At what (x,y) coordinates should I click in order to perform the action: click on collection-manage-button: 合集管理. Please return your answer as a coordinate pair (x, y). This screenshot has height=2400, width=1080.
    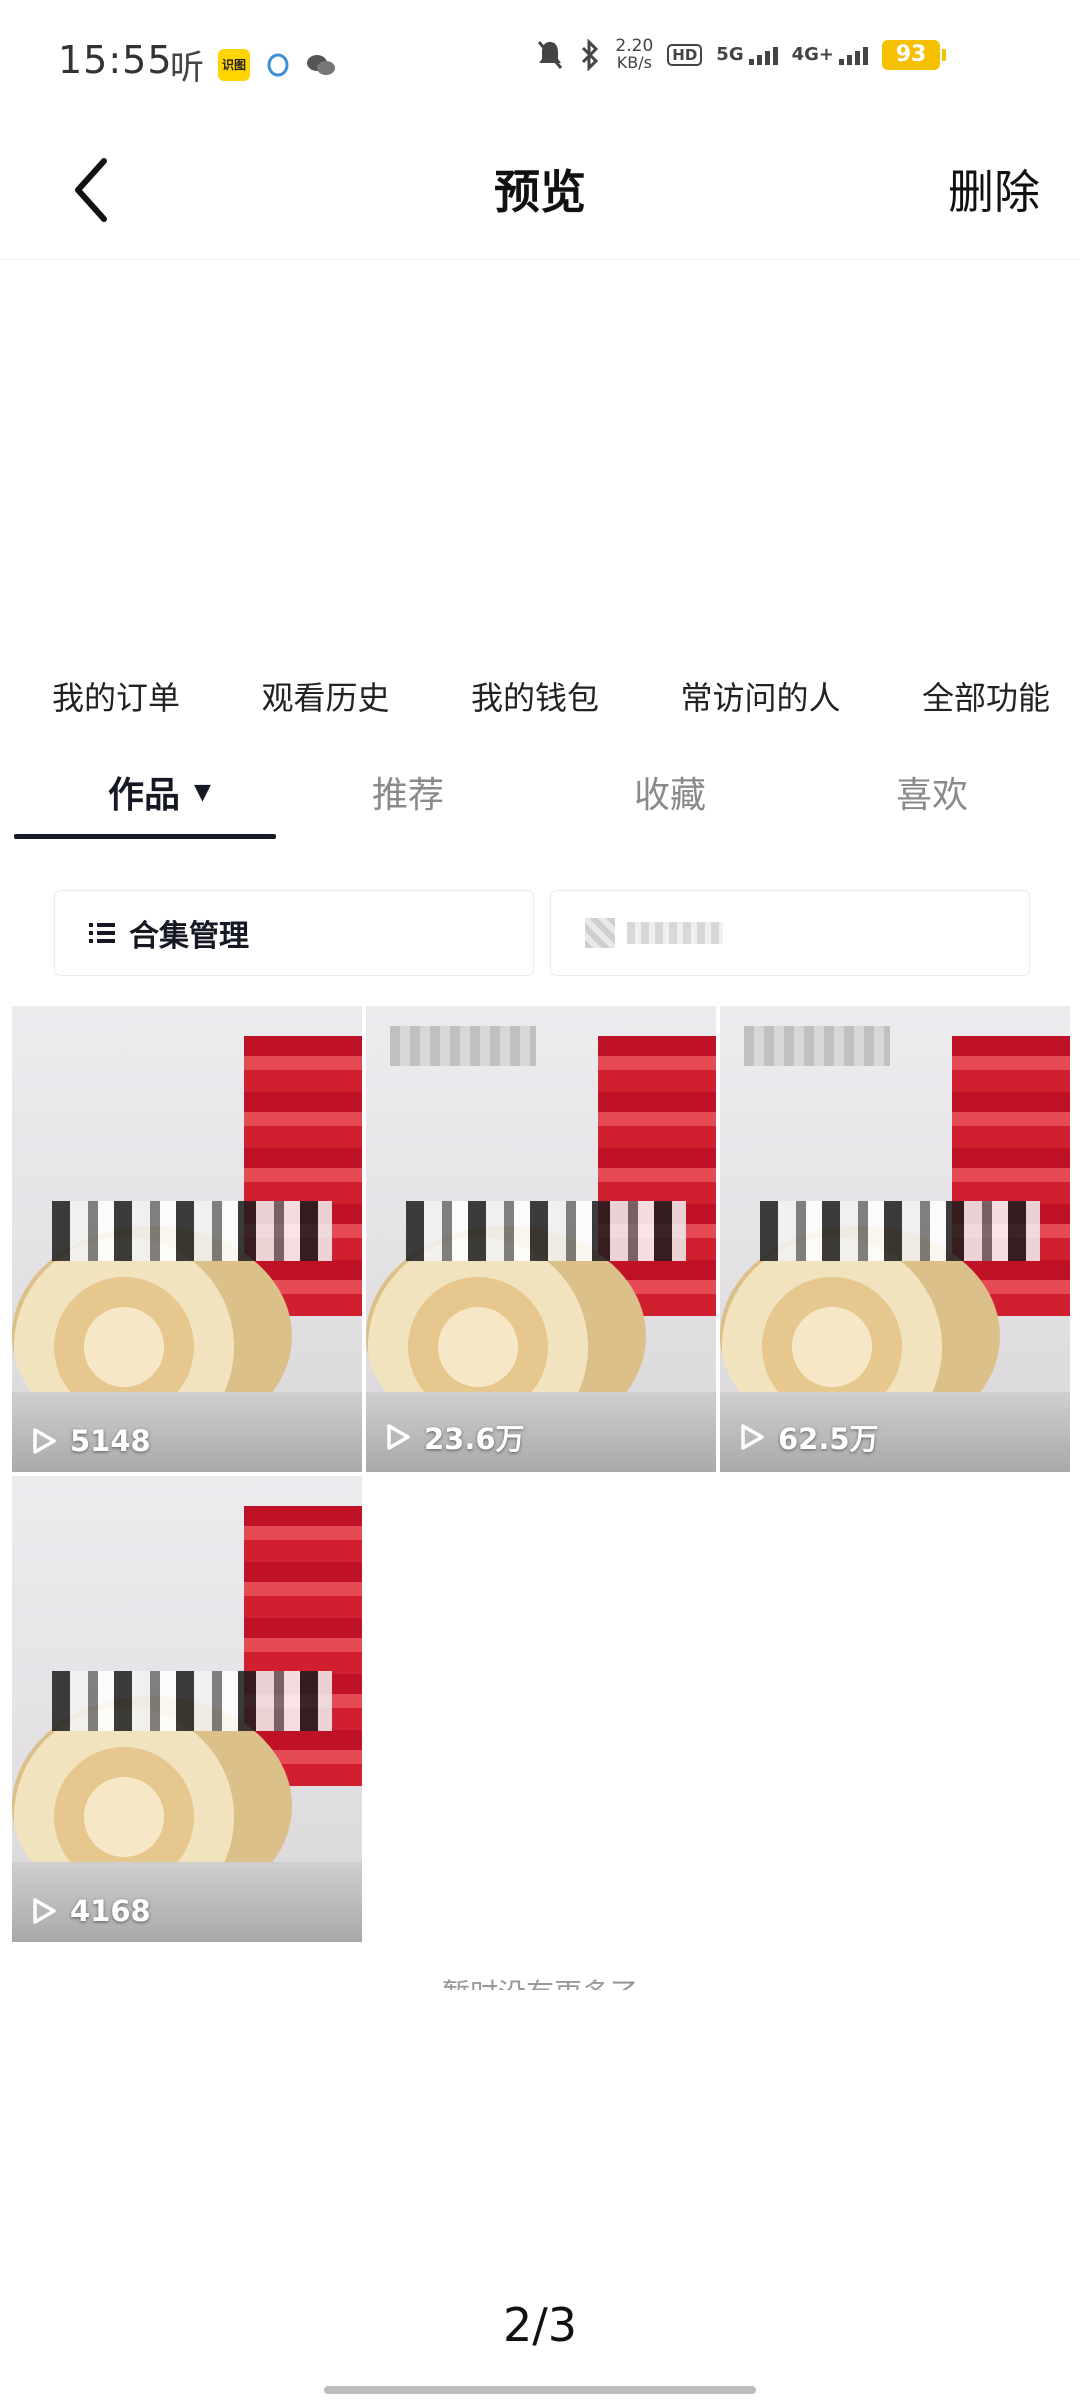
    Looking at the image, I should click on (294, 933).